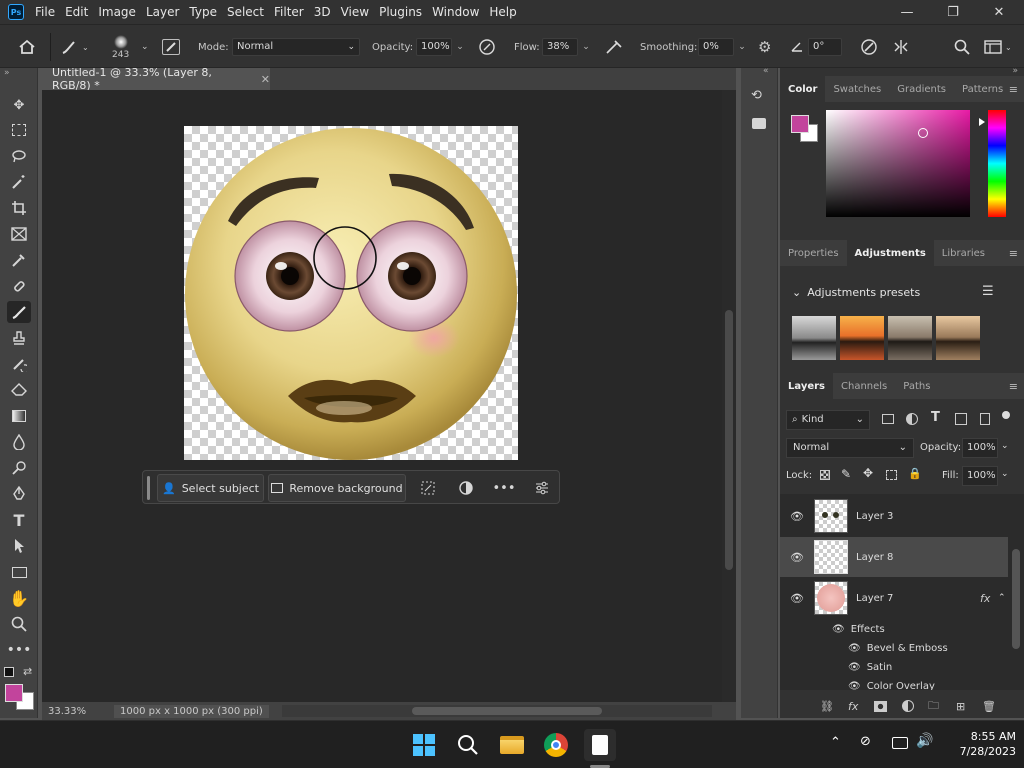 The width and height of the screenshot is (1024, 768). What do you see at coordinates (120, 47) in the screenshot?
I see `brush-size-picker: 243` at bounding box center [120, 47].